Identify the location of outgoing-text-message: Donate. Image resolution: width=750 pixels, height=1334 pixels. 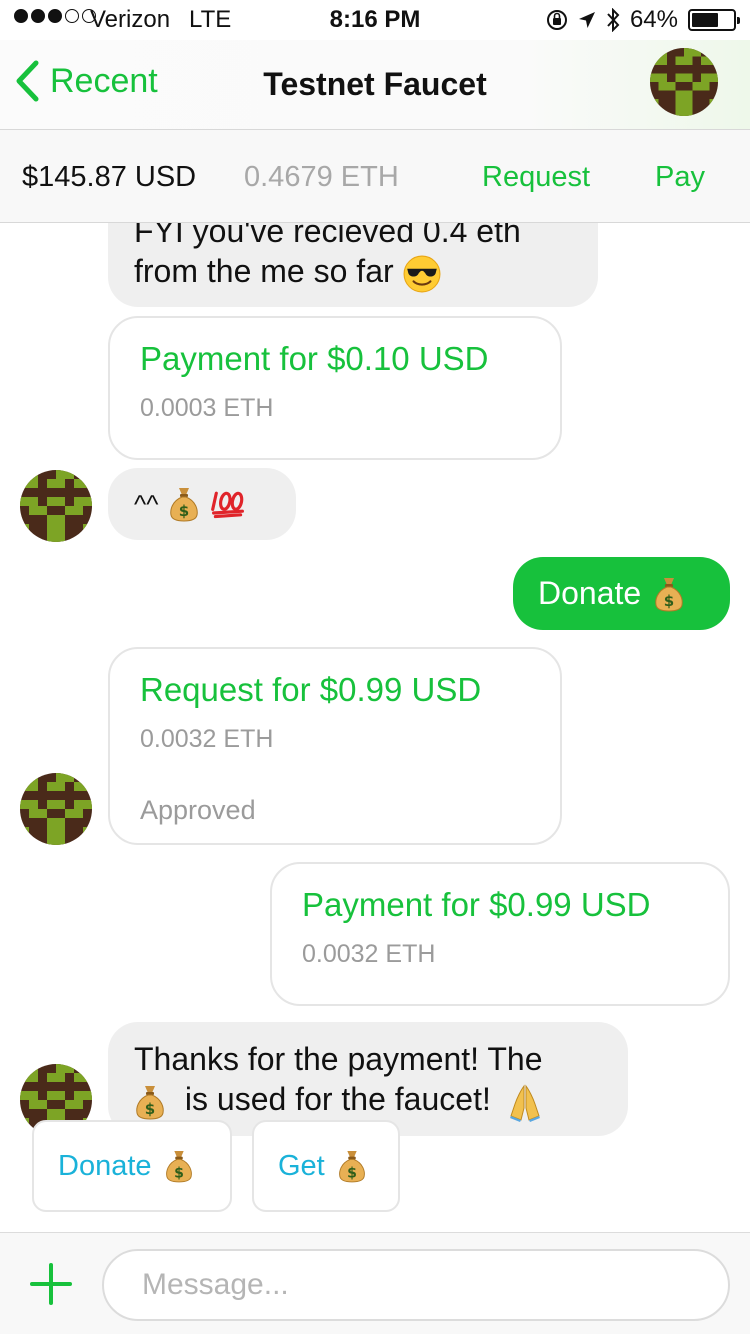
(621, 593).